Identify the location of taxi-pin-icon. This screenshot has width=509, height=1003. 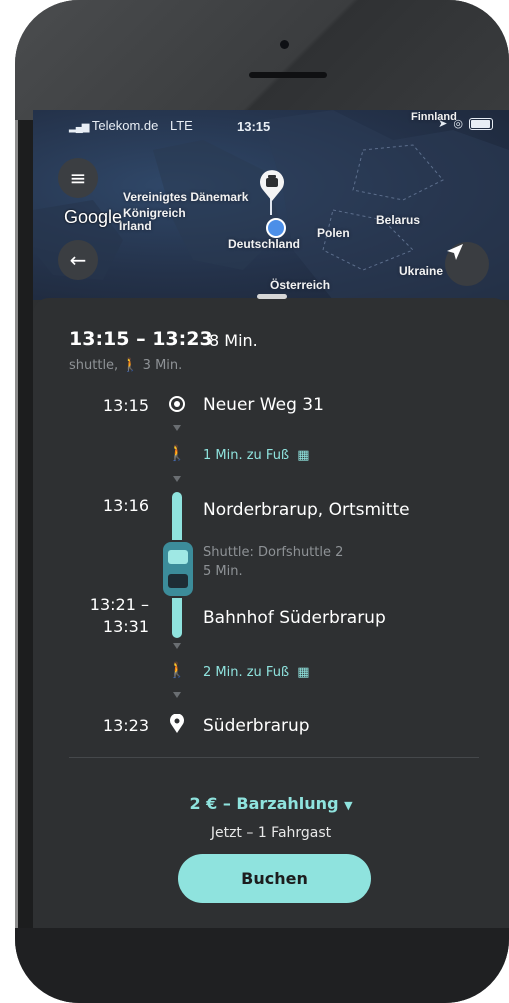
(272, 185).